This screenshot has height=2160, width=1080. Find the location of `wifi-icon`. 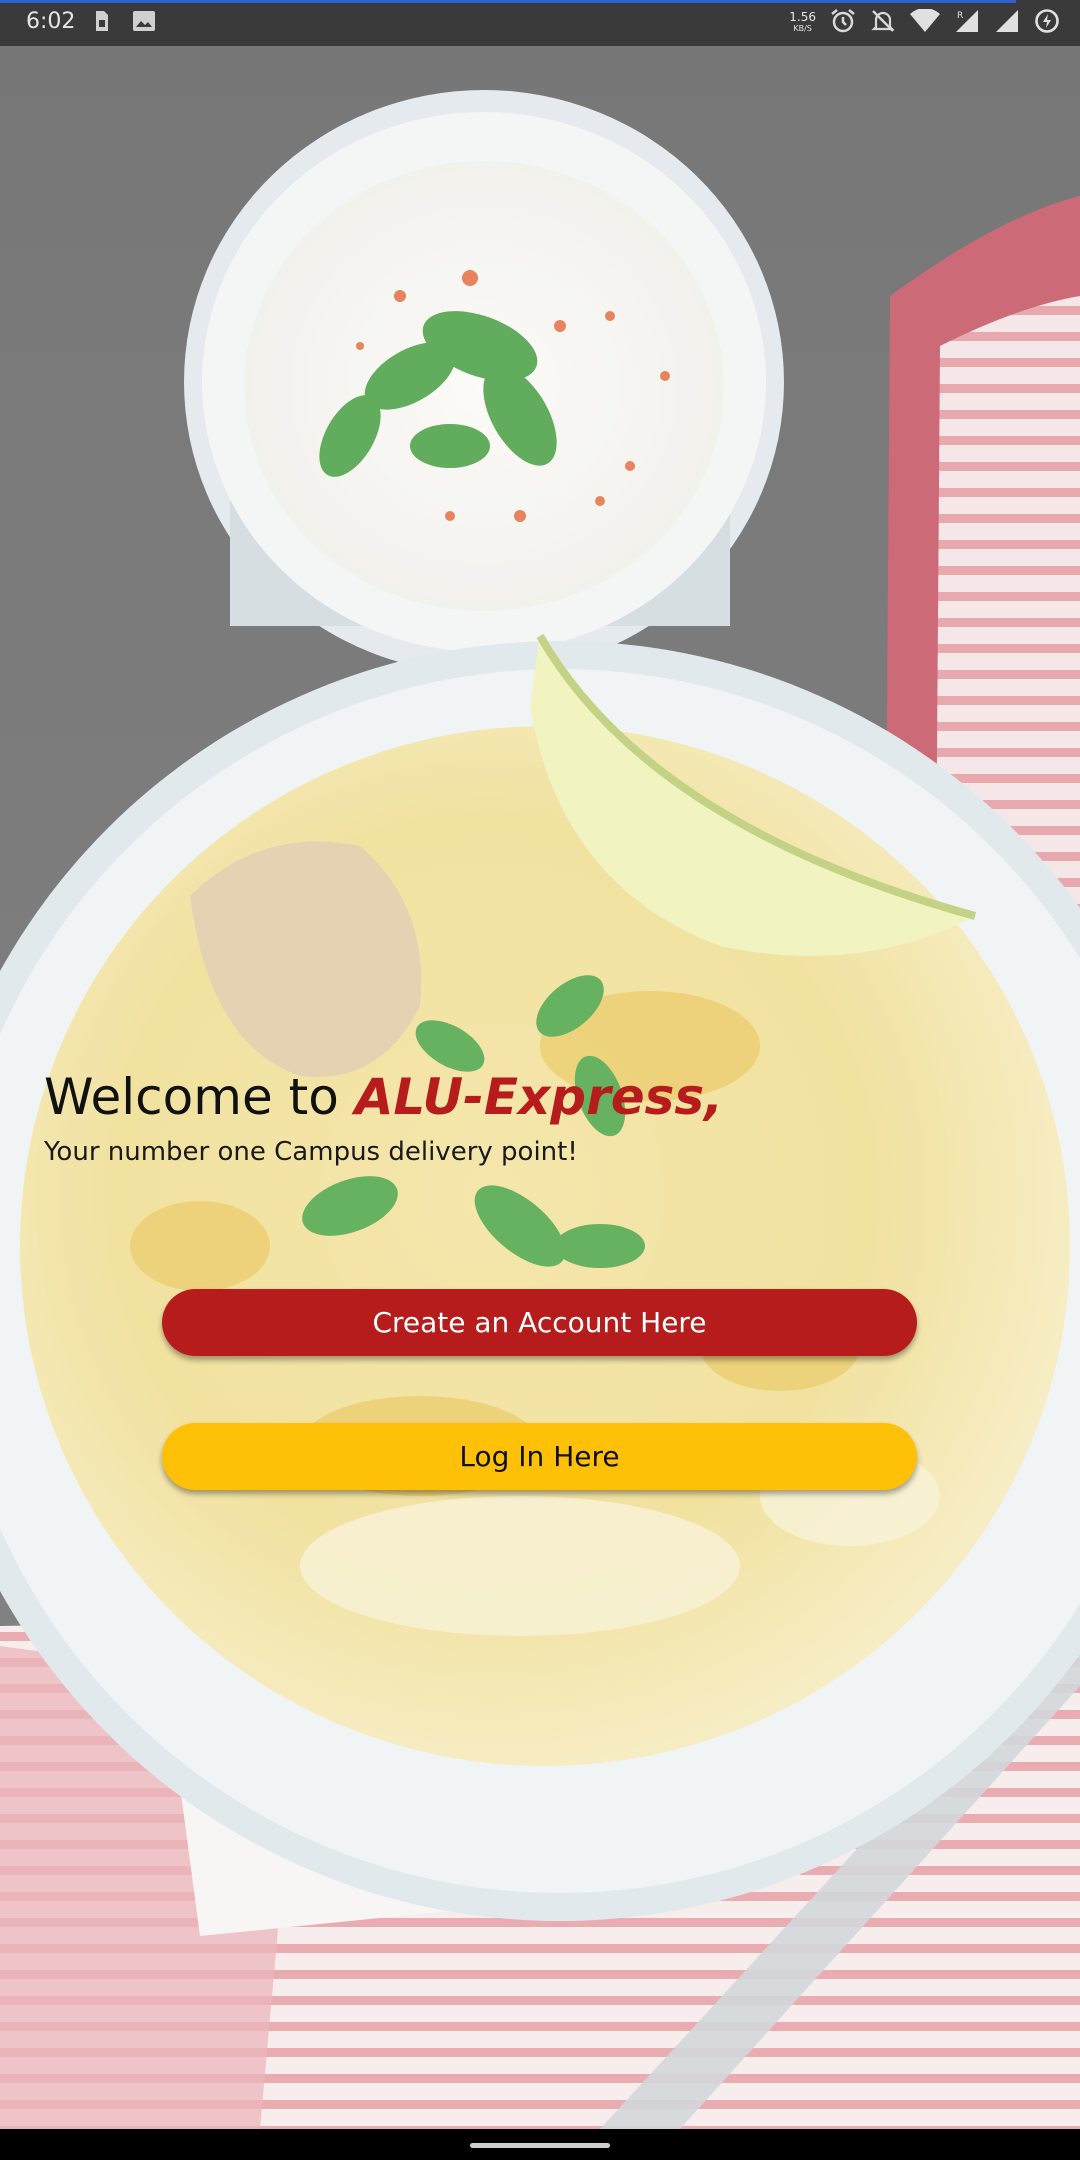

wifi-icon is located at coordinates (925, 22).